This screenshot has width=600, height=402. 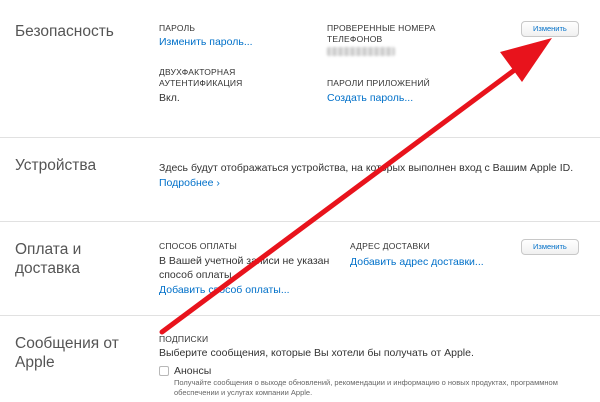 I want to click on payment-method-line2: способ оплаты., so click(x=197, y=275).